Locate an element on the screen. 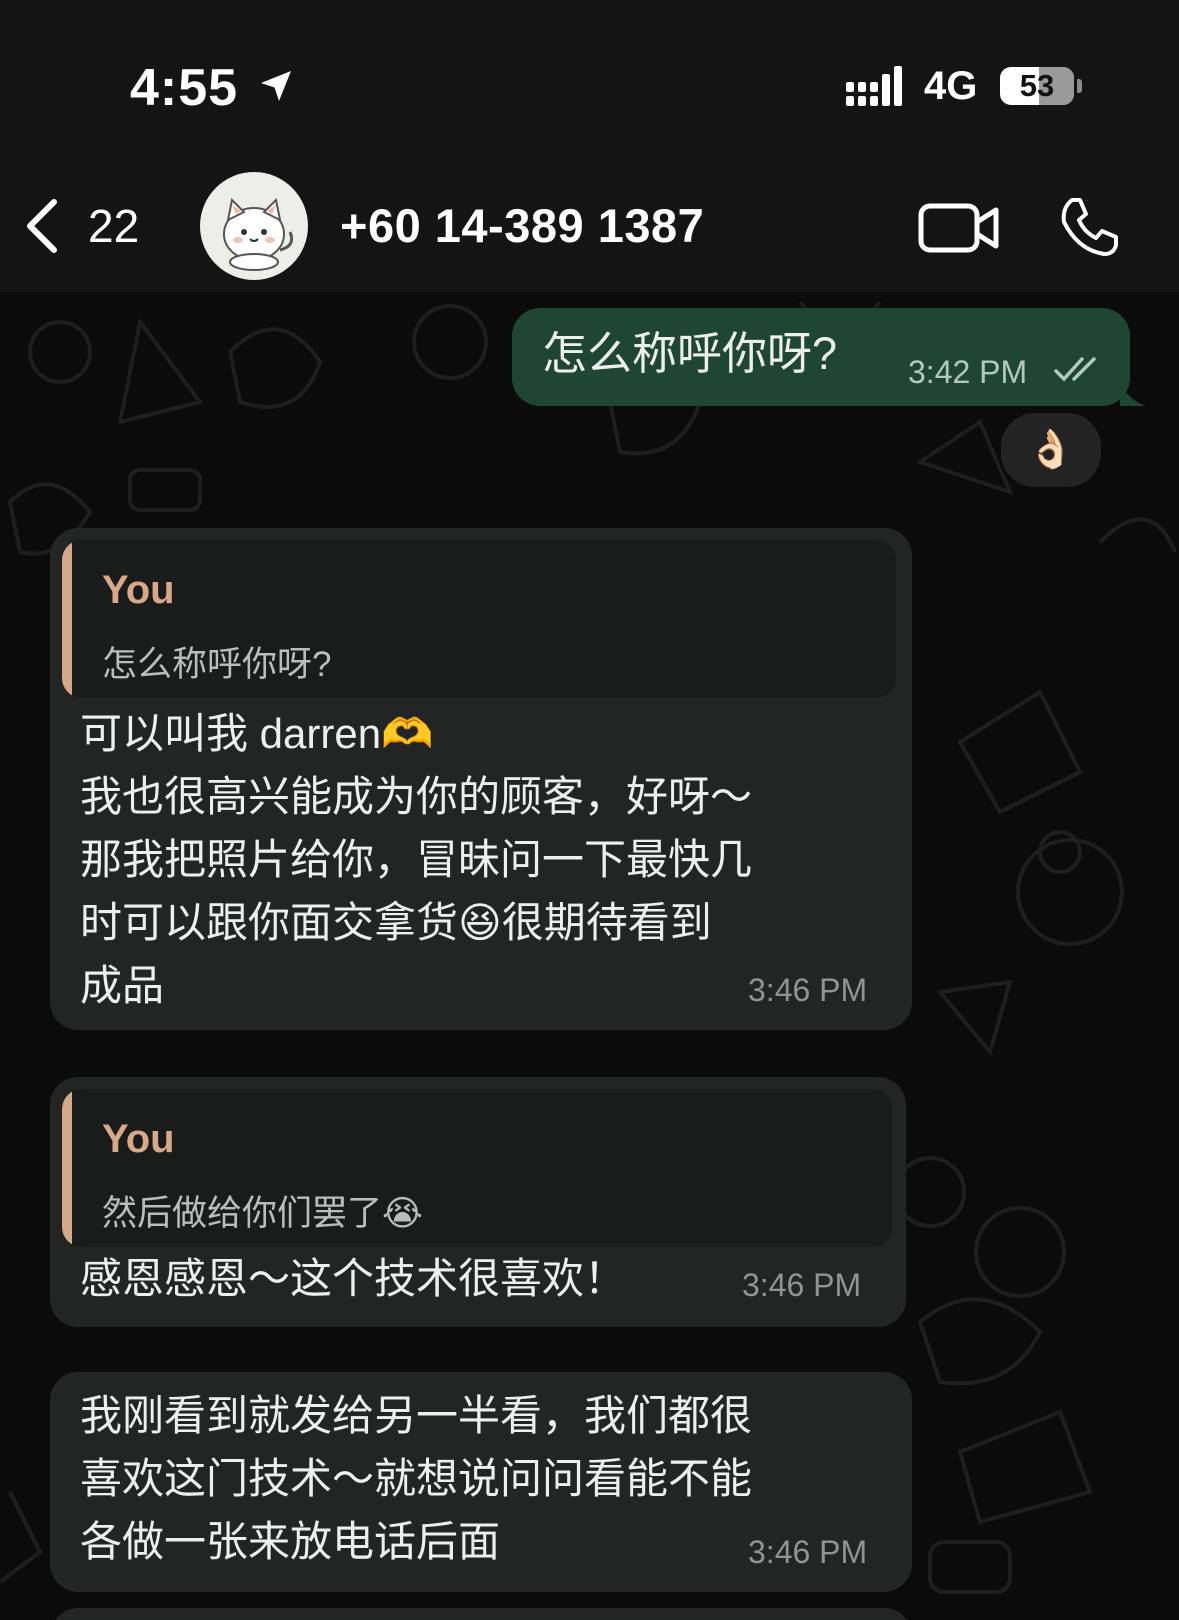 The height and width of the screenshot is (1620, 1179). message-text: 感恩感恩～这个技术很喜欢！ is located at coordinates (353, 1278).